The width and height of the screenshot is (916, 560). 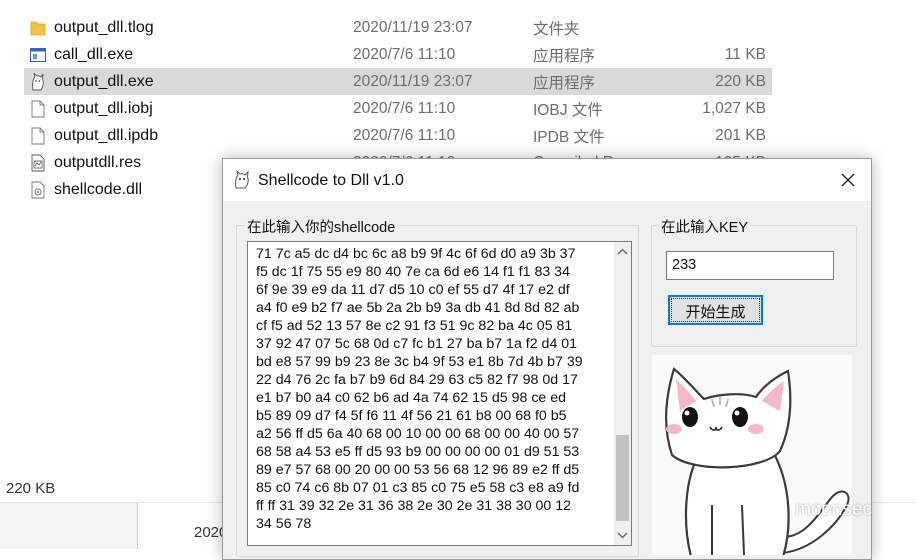 I want to click on file-row: output_dll.exe 2020/11/19 23:07 应用程序 220 KB, so click(x=398, y=81).